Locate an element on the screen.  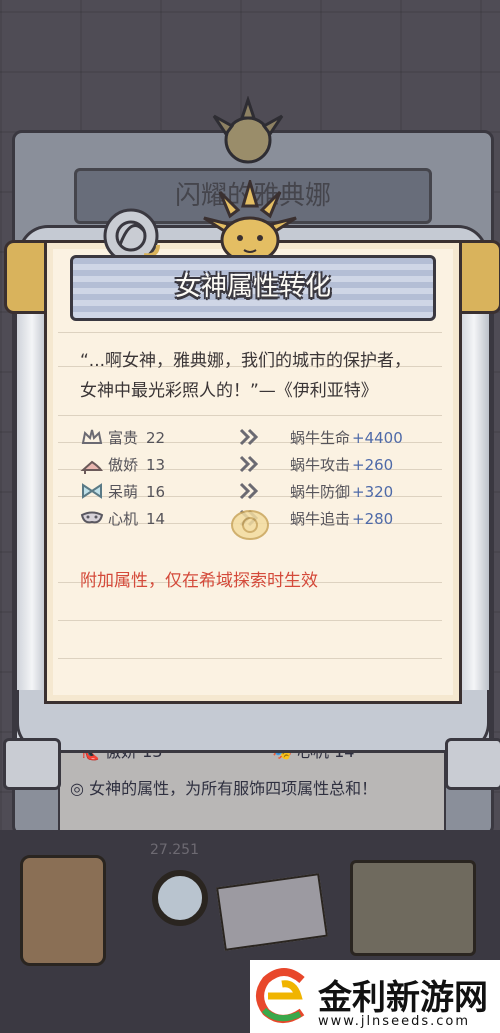
bow-icon is located at coordinates (92, 491).